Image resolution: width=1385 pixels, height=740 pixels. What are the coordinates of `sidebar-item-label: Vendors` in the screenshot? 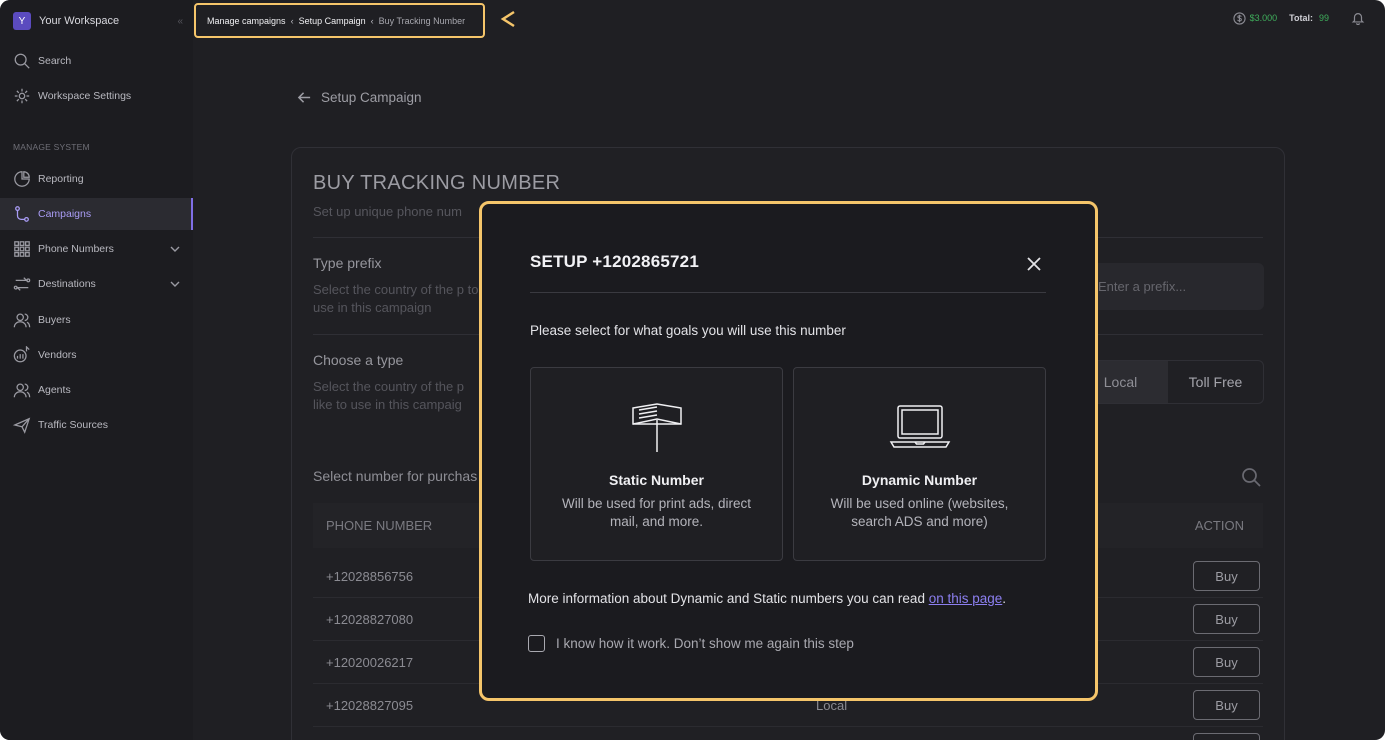 It's located at (57, 355).